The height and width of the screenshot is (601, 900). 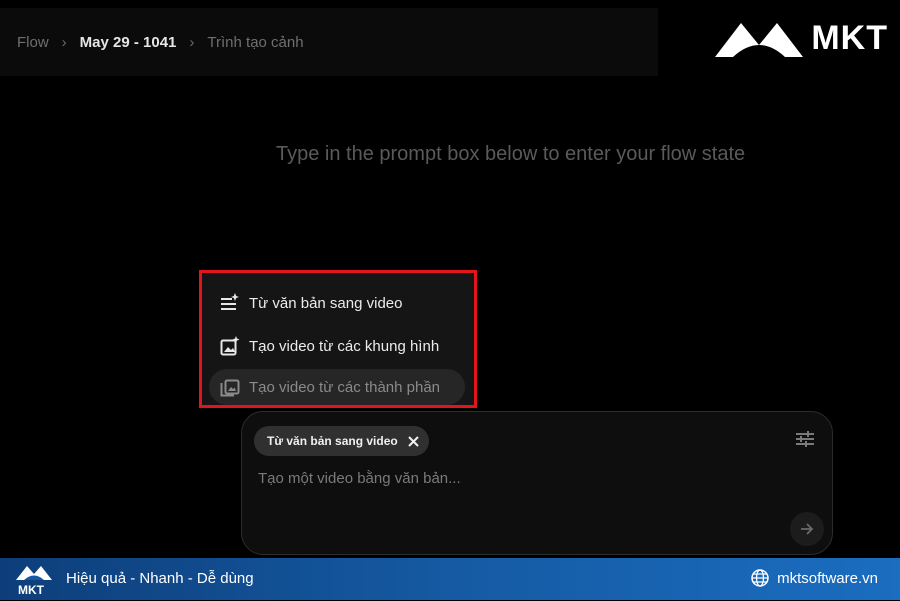 I want to click on footer-website-text: mktsoftware.vn, so click(x=827, y=578).